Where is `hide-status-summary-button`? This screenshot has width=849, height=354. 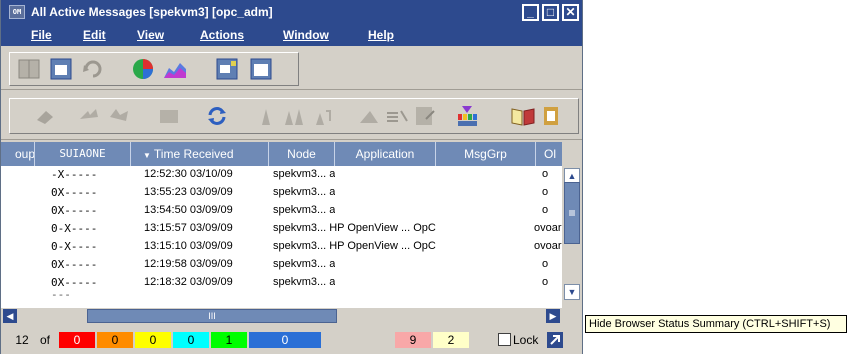 hide-status-summary-button is located at coordinates (561, 340).